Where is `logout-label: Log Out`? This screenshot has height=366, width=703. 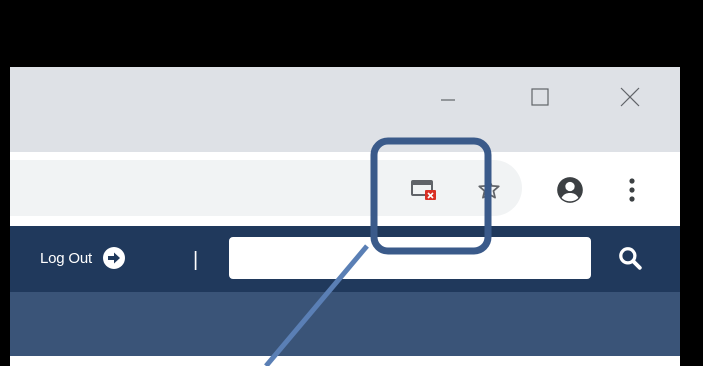
logout-label: Log Out is located at coordinates (66, 258).